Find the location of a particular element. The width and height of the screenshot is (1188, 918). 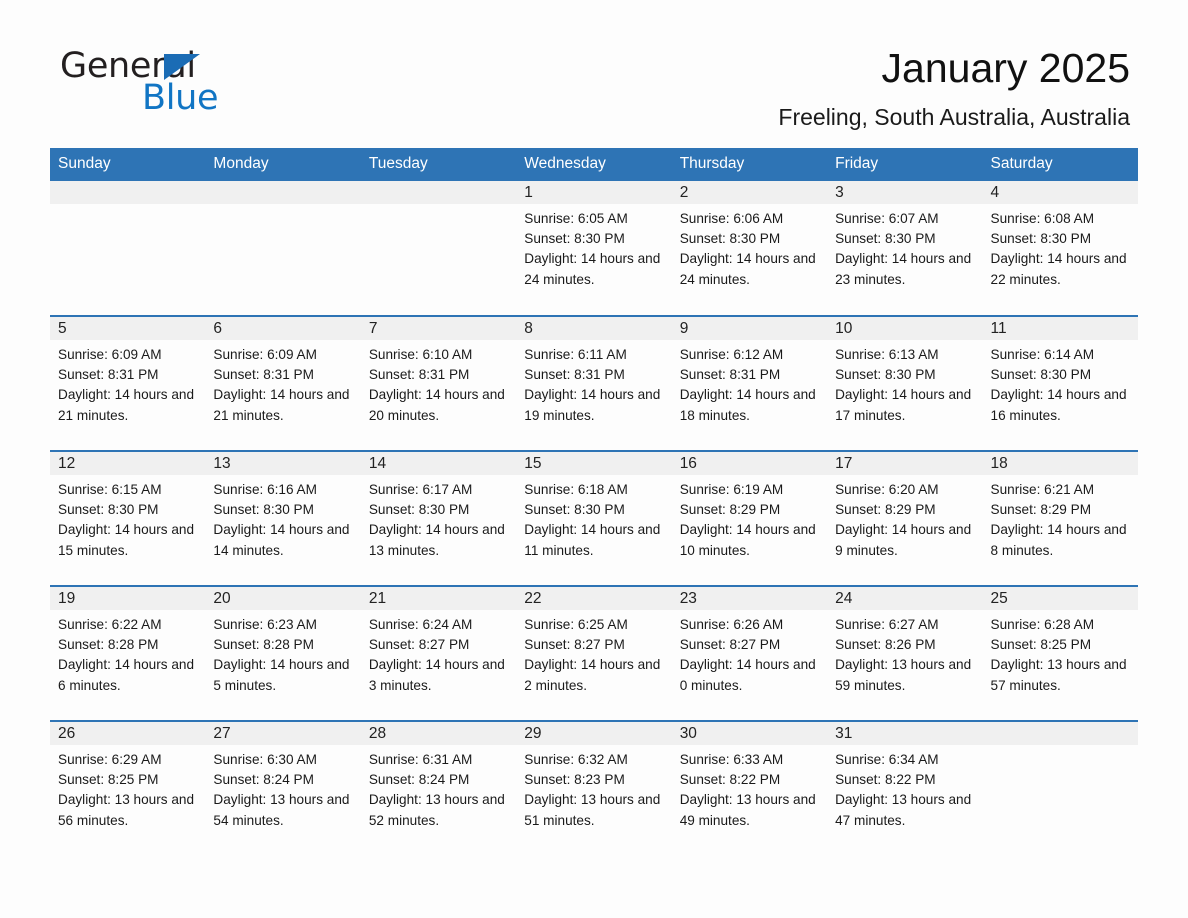

daylight-text: Daylight: 14 hours and 10 minutes. is located at coordinates (747, 540).